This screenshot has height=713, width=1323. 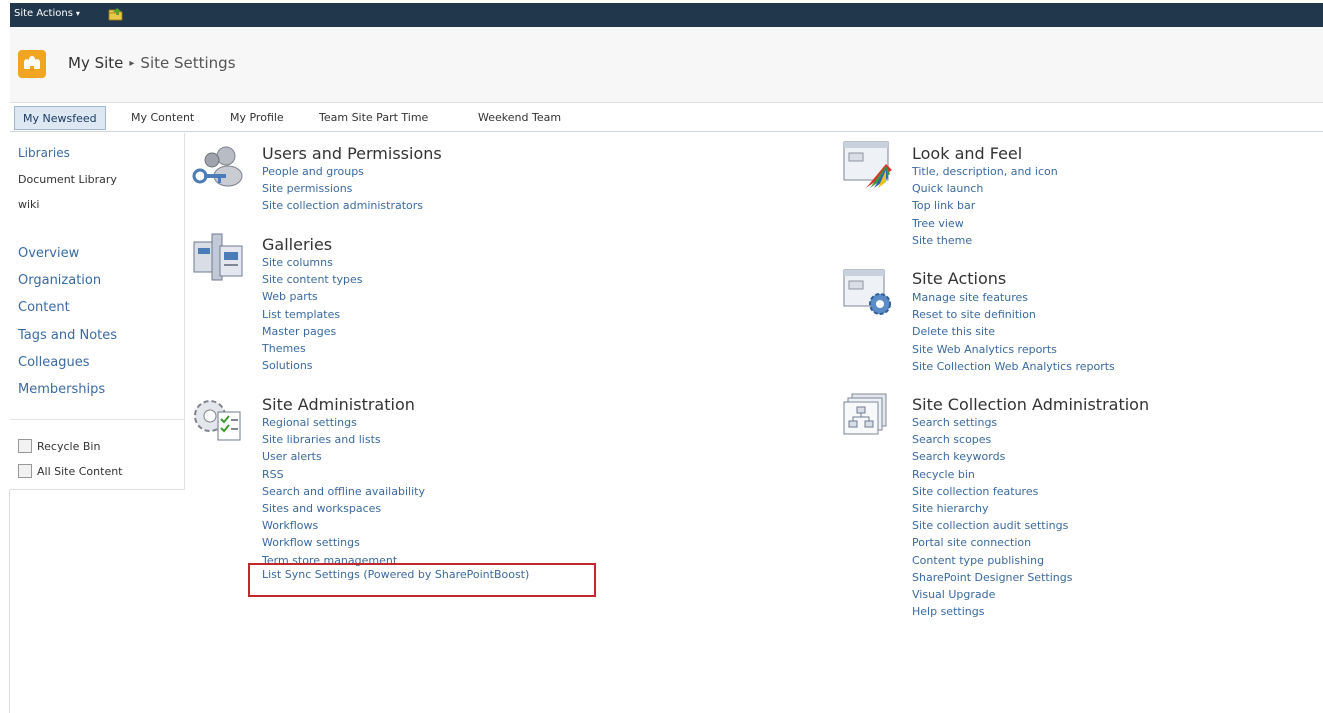 I want to click on divider, so click(x=97, y=419).